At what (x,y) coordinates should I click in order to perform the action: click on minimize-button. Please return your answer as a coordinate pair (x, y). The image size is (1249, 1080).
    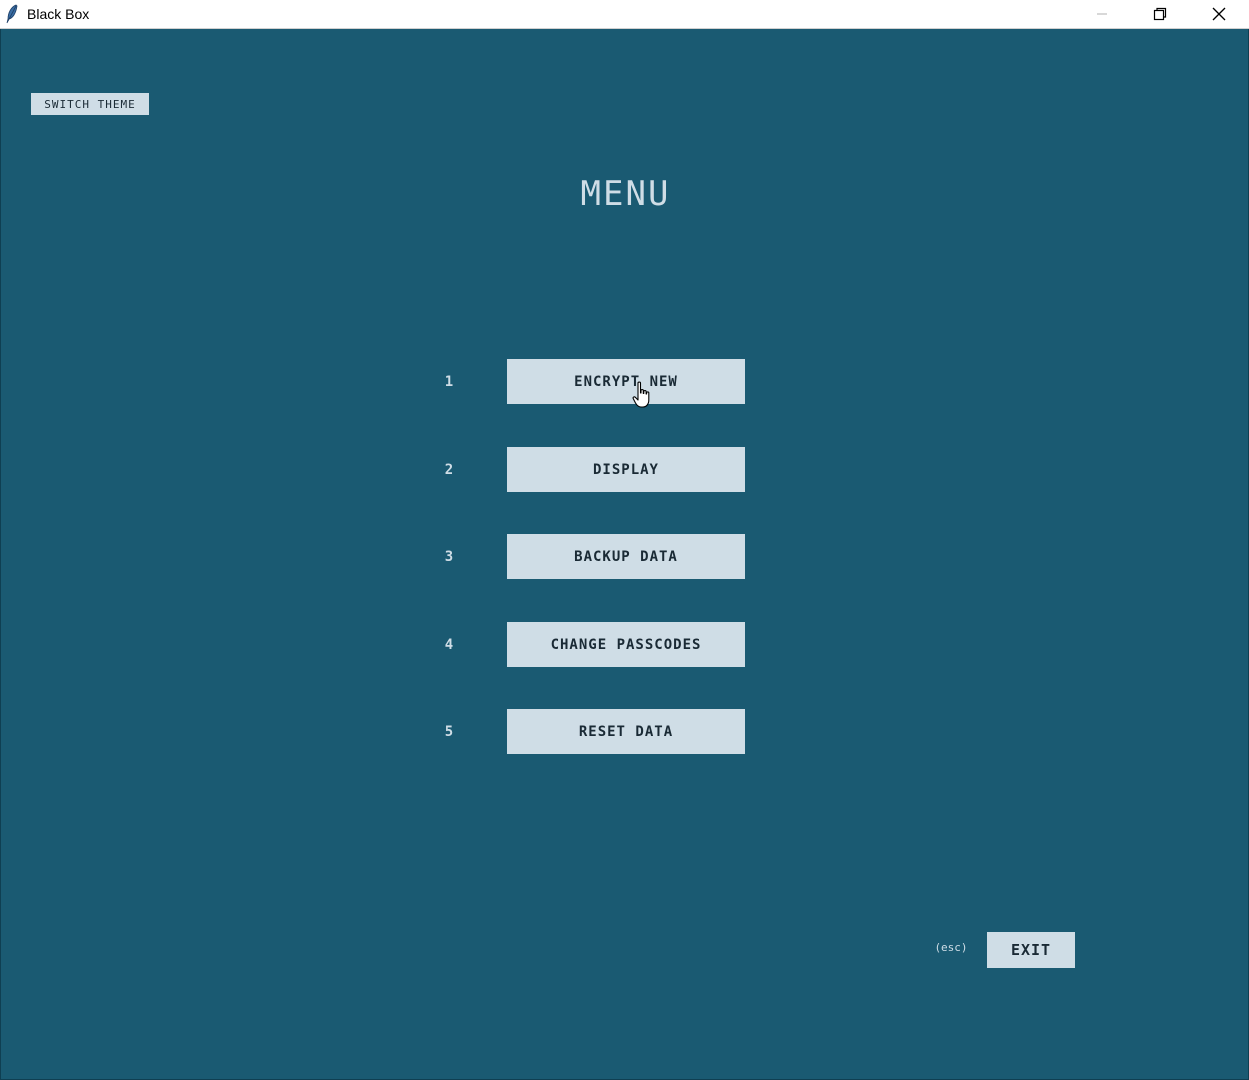
    Looking at the image, I should click on (1102, 14).